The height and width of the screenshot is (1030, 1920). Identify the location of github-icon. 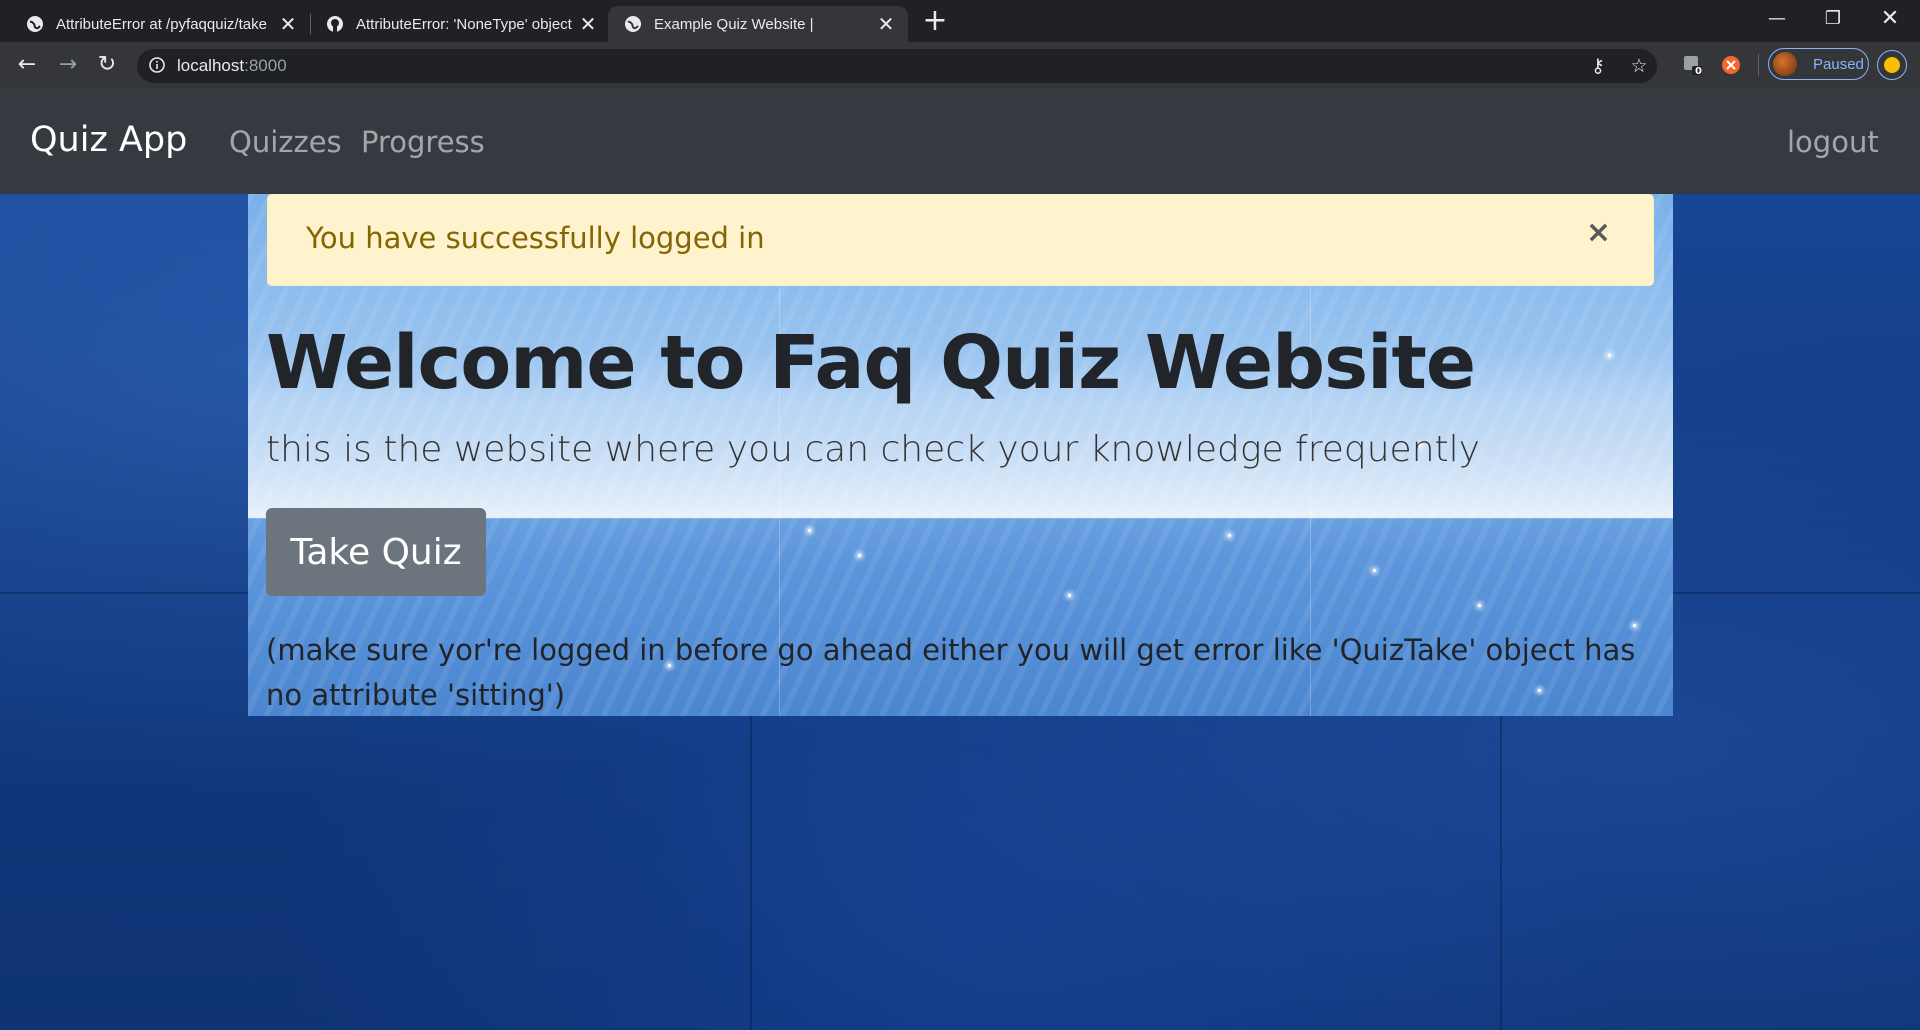
(335, 24).